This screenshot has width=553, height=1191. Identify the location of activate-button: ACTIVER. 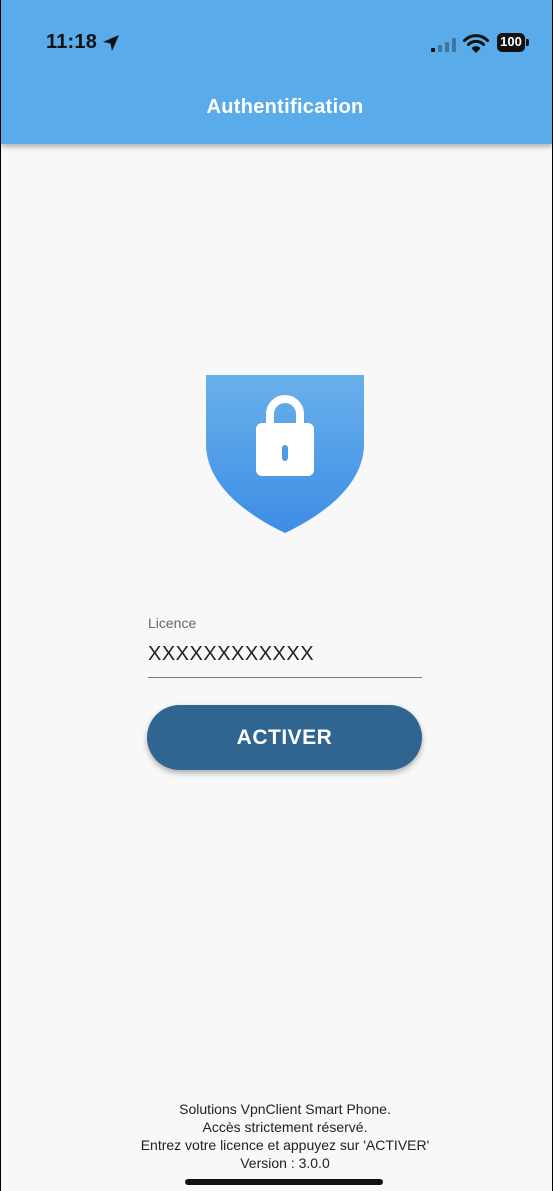
(284, 737).